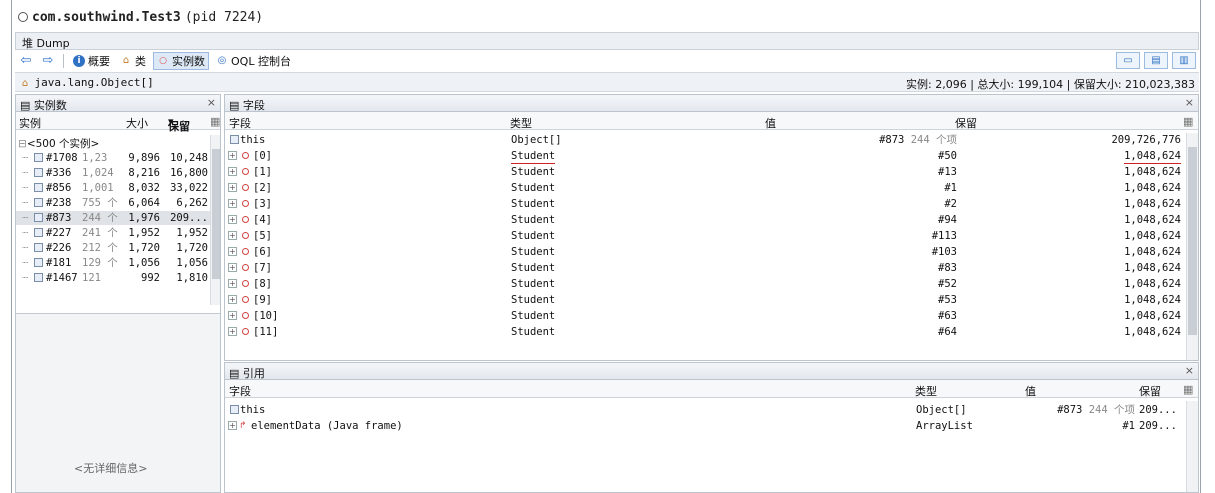 The width and height of the screenshot is (1215, 493). What do you see at coordinates (100, 218) in the screenshot?
I see `instance-count: 244 个` at bounding box center [100, 218].